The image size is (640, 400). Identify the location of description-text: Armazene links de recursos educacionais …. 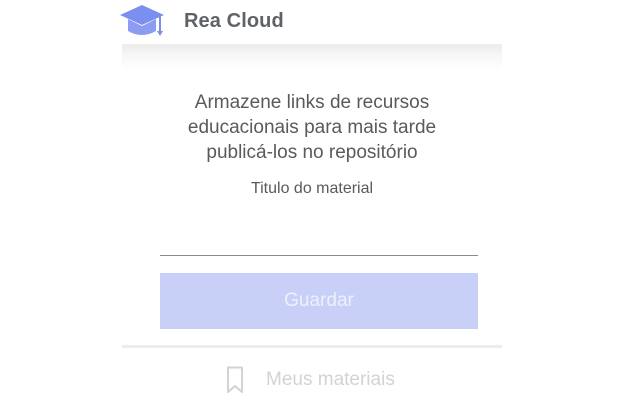
(312, 127).